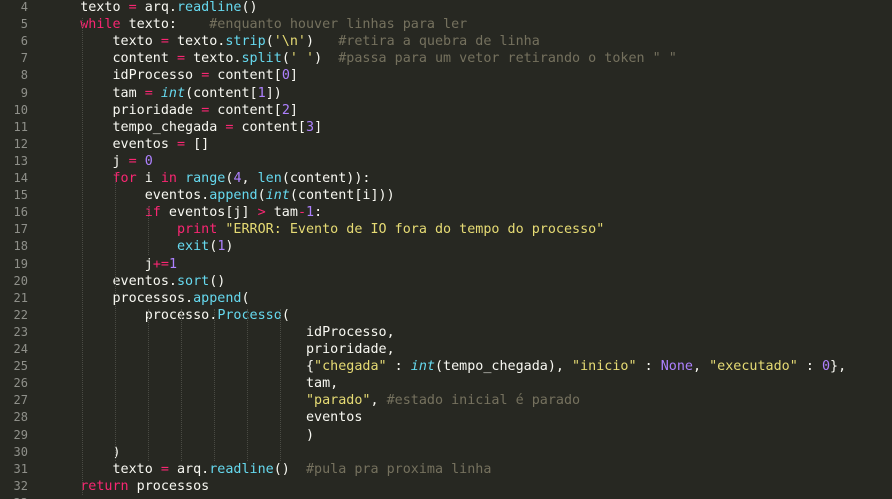 Image resolution: width=892 pixels, height=499 pixels. Describe the element at coordinates (338, 25) in the screenshot. I see `code-token: #enquanto houver linhas para ler` at that location.